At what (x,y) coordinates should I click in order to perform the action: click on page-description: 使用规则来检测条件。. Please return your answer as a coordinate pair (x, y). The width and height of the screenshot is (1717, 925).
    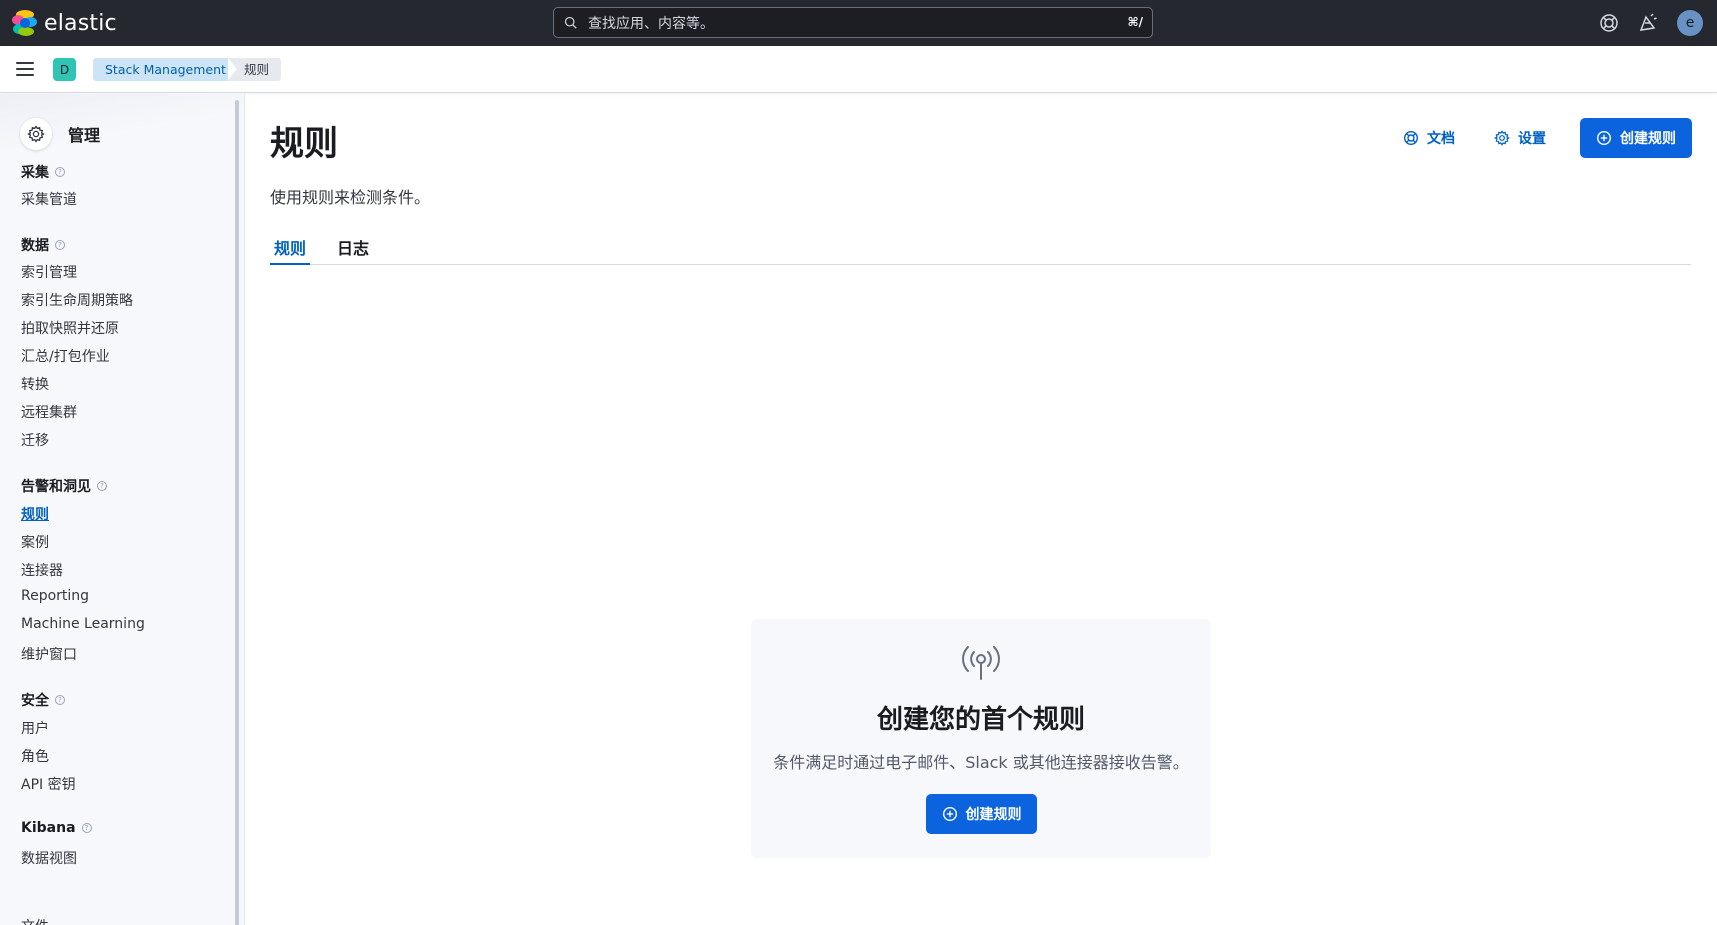
    Looking at the image, I should click on (350, 197).